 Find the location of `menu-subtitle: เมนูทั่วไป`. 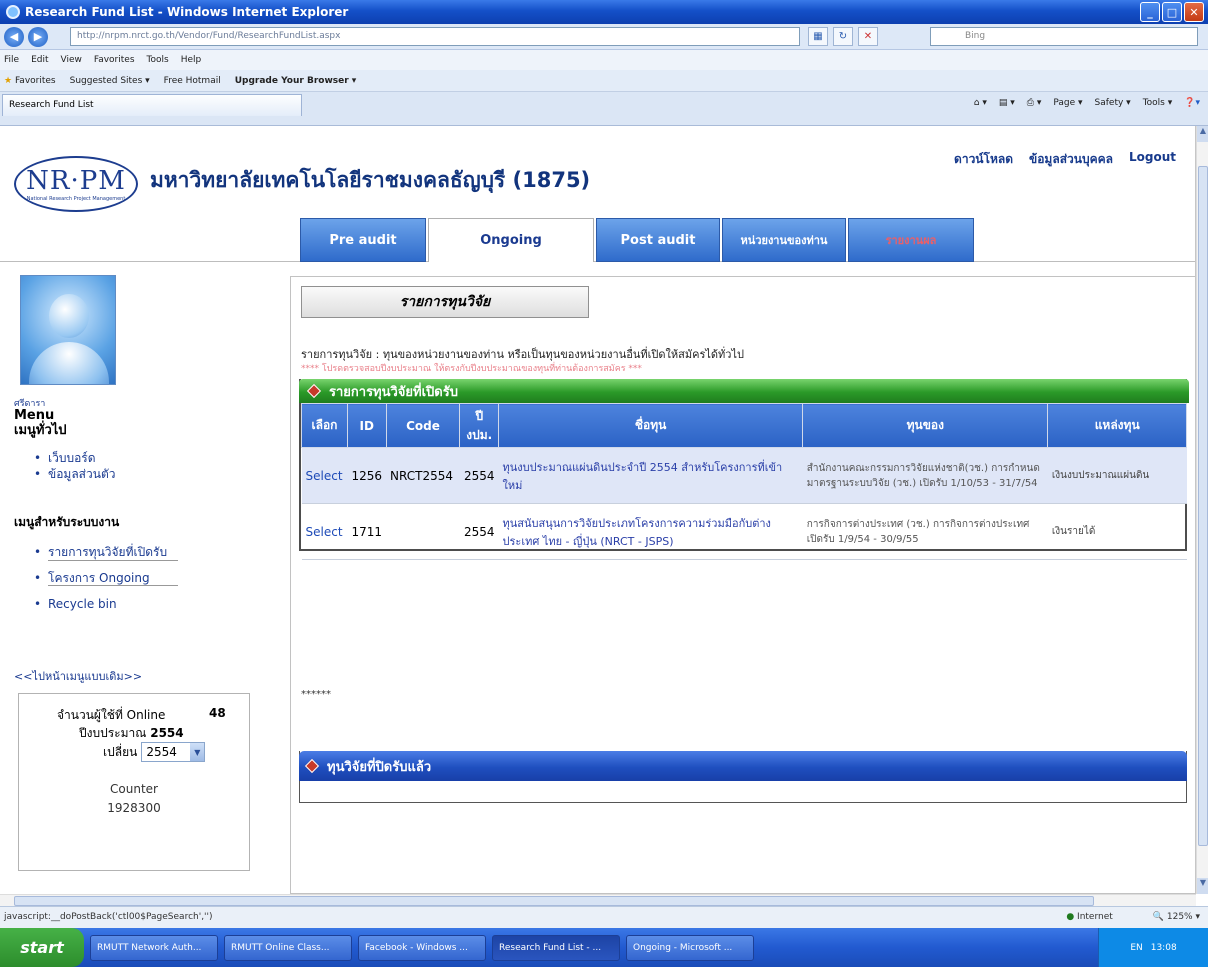

menu-subtitle: เมนูทั่วไป is located at coordinates (40, 430).